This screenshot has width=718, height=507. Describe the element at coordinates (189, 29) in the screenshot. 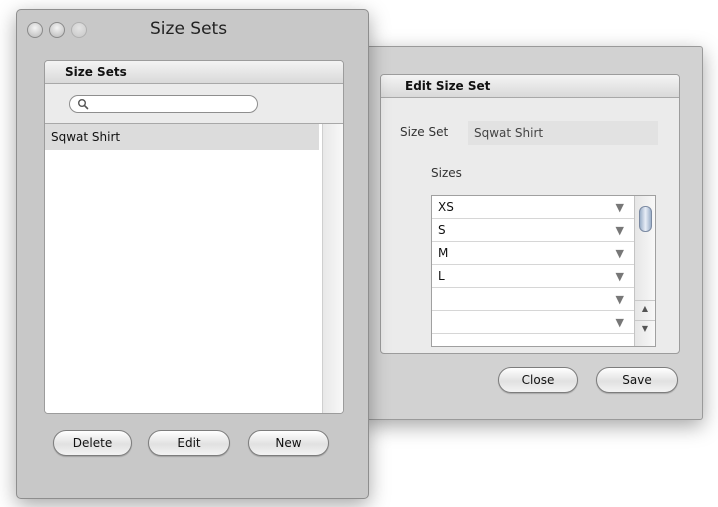

I see `window-title: Size Sets` at that location.